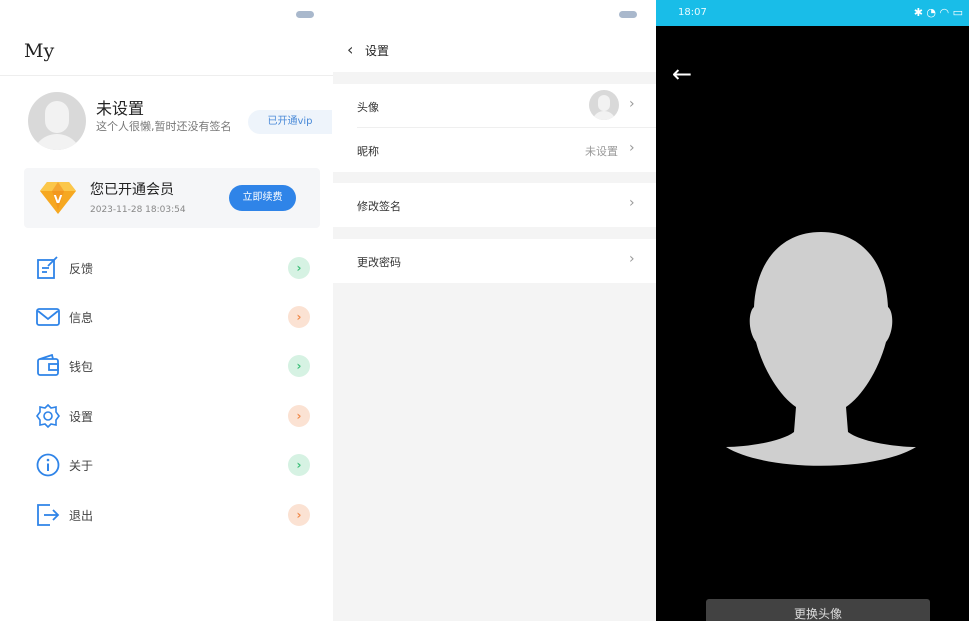 Image resolution: width=969 pixels, height=621 pixels. What do you see at coordinates (262, 198) in the screenshot?
I see `renew-button: 立即续费` at bounding box center [262, 198].